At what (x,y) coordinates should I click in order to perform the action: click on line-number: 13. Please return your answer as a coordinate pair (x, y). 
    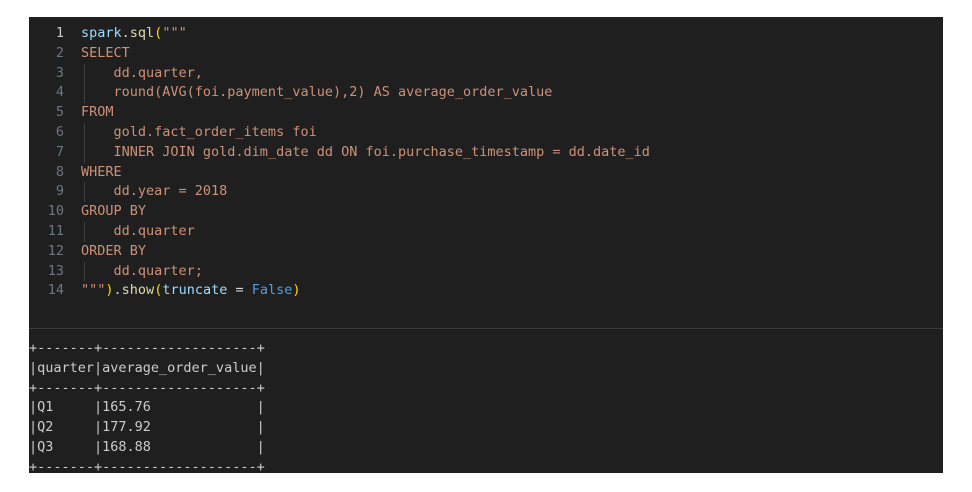
    Looking at the image, I should click on (55, 270).